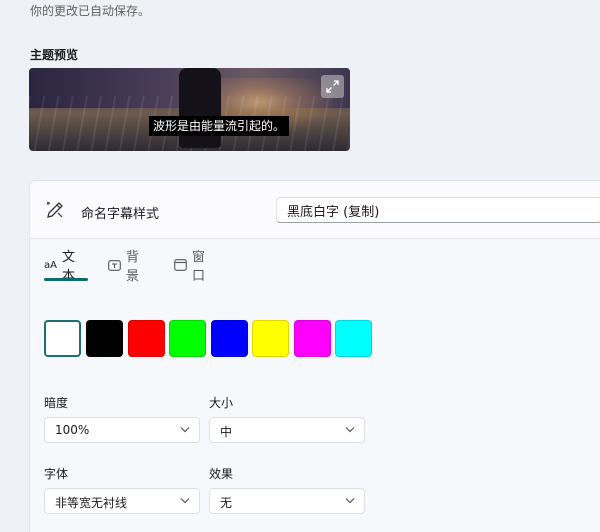 This screenshot has width=600, height=532. What do you see at coordinates (226, 503) in the screenshot?
I see `effect-value: 无` at bounding box center [226, 503].